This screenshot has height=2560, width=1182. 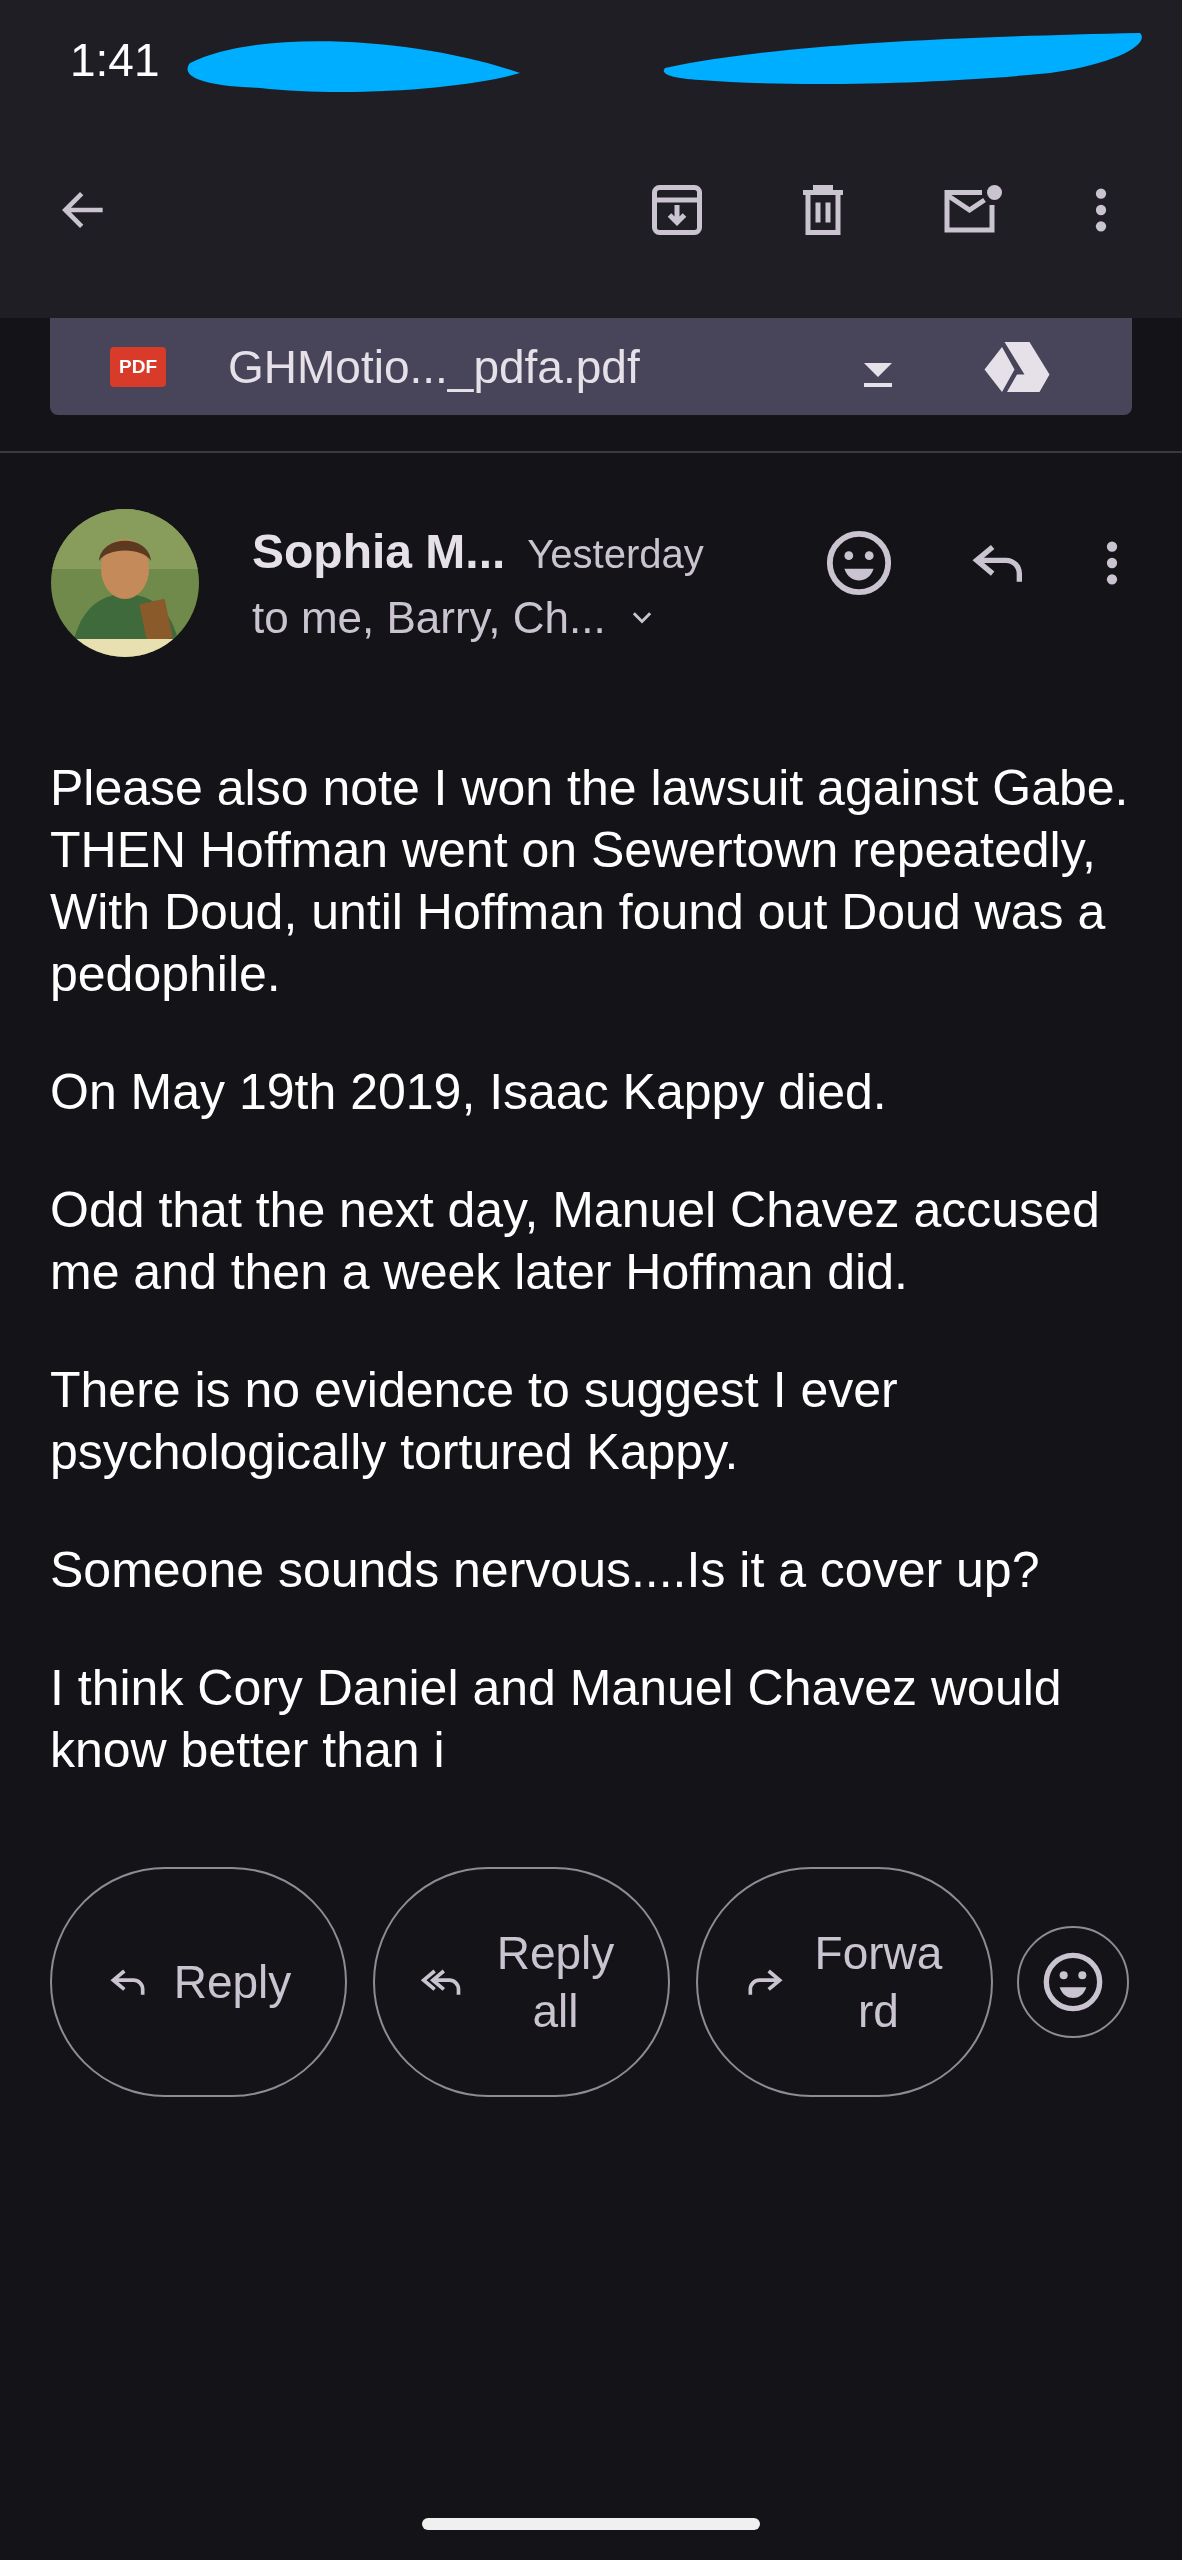 I want to click on reply-all-button: Reply all, so click(x=521, y=1982).